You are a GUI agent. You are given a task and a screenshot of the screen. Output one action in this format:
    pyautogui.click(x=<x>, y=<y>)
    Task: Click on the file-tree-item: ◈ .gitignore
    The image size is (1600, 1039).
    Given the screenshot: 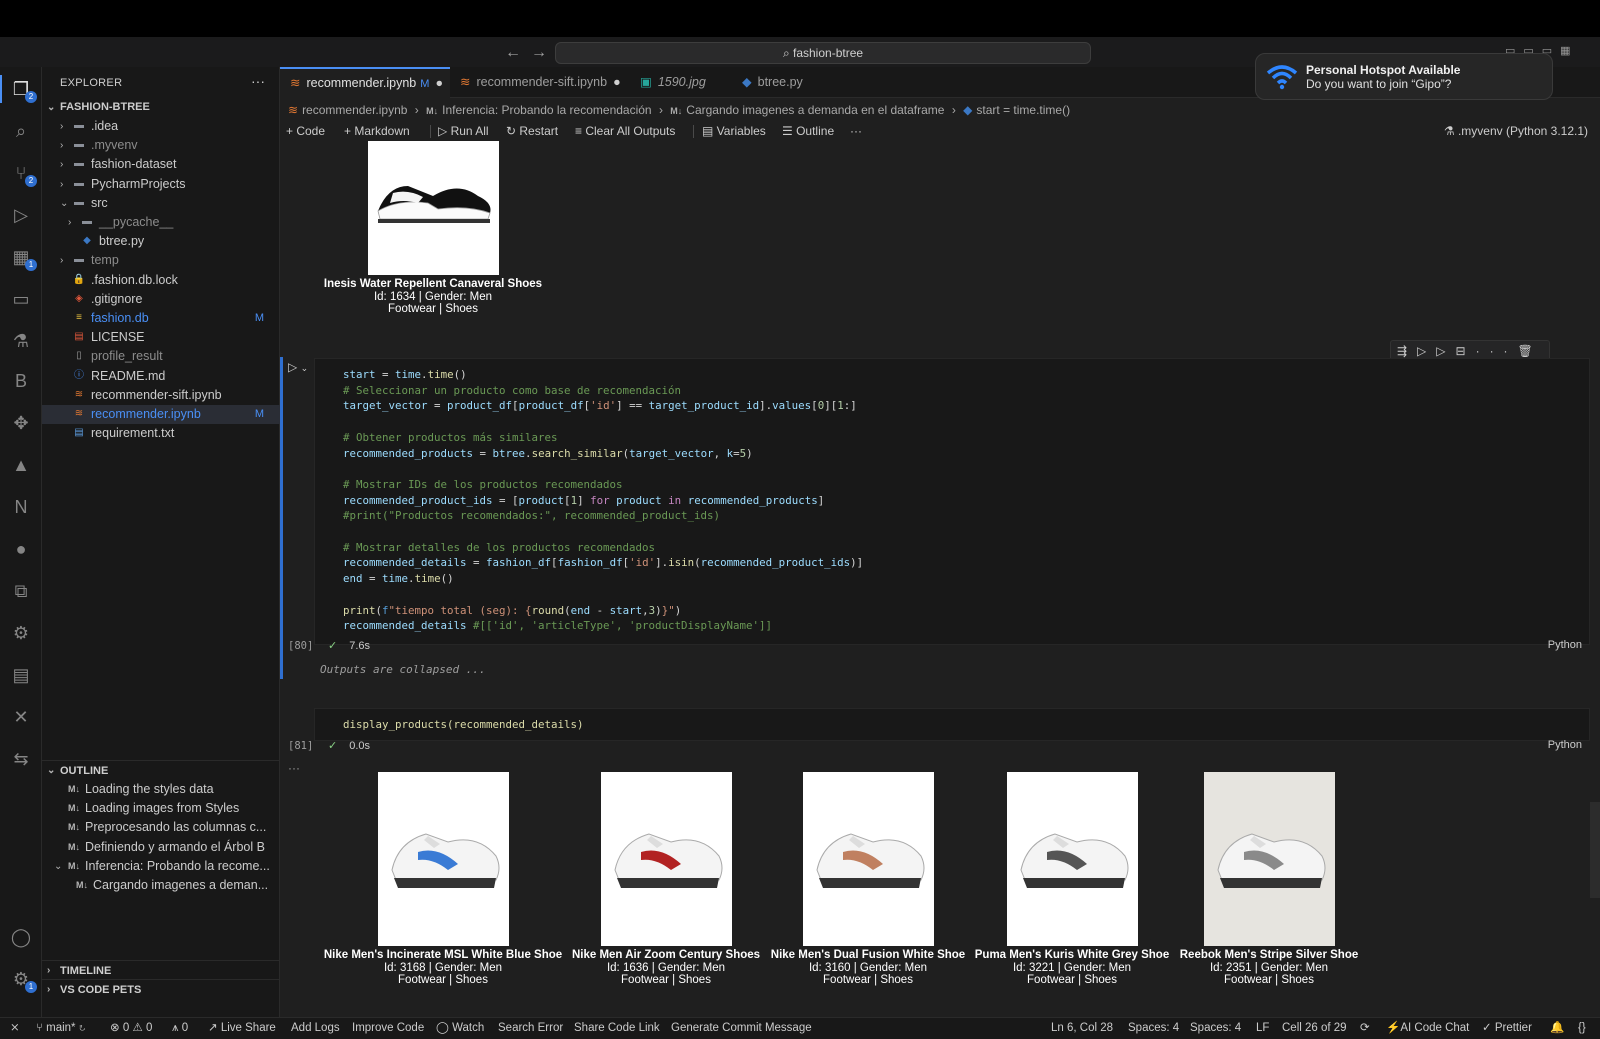 What is the action you would take?
    pyautogui.click(x=161, y=299)
    